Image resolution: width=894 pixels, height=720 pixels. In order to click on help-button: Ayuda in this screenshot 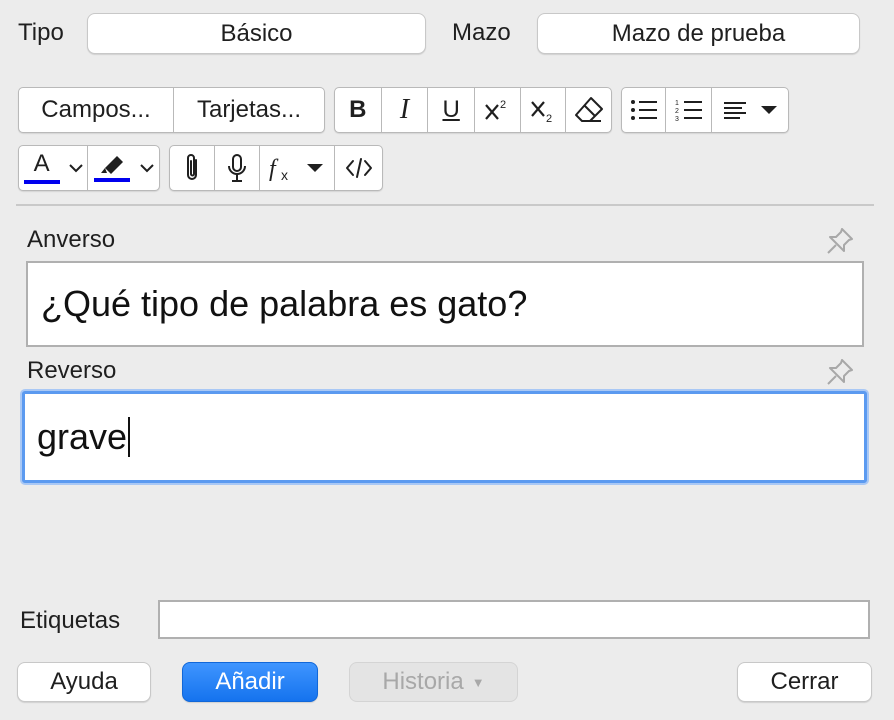, I will do `click(84, 682)`.